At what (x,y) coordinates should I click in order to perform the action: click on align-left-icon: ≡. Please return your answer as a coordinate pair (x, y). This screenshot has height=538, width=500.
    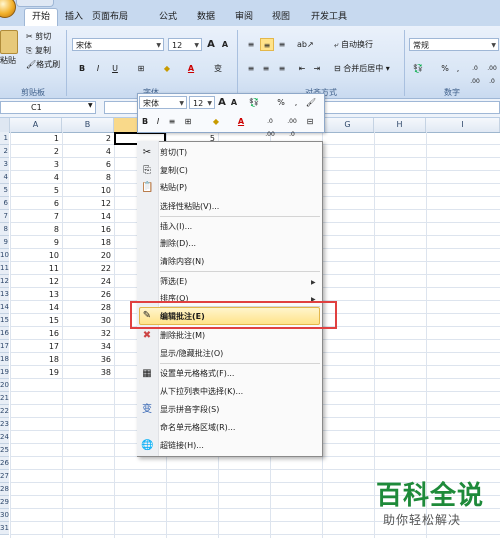
    Looking at the image, I should click on (251, 68).